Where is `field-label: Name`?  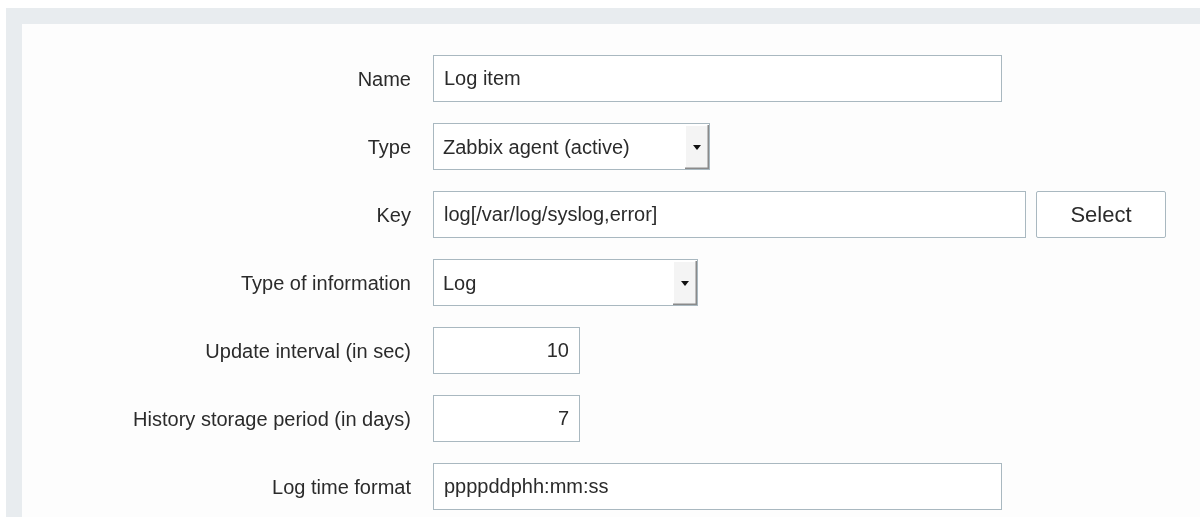
field-label: Name is located at coordinates (384, 79).